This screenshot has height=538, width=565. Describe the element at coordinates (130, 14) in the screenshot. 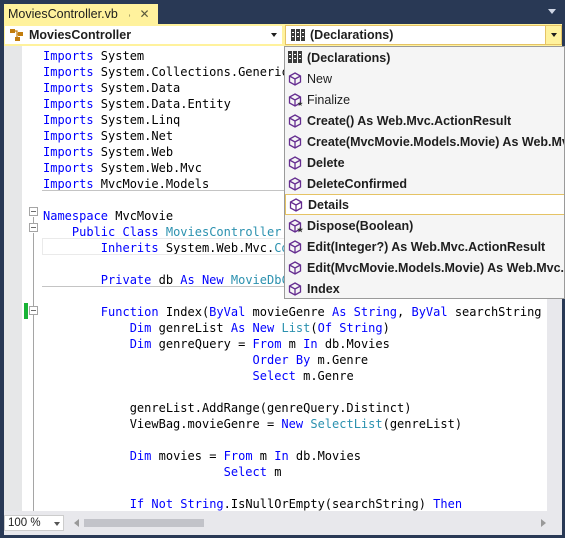

I see `pin-icon: ˒` at that location.